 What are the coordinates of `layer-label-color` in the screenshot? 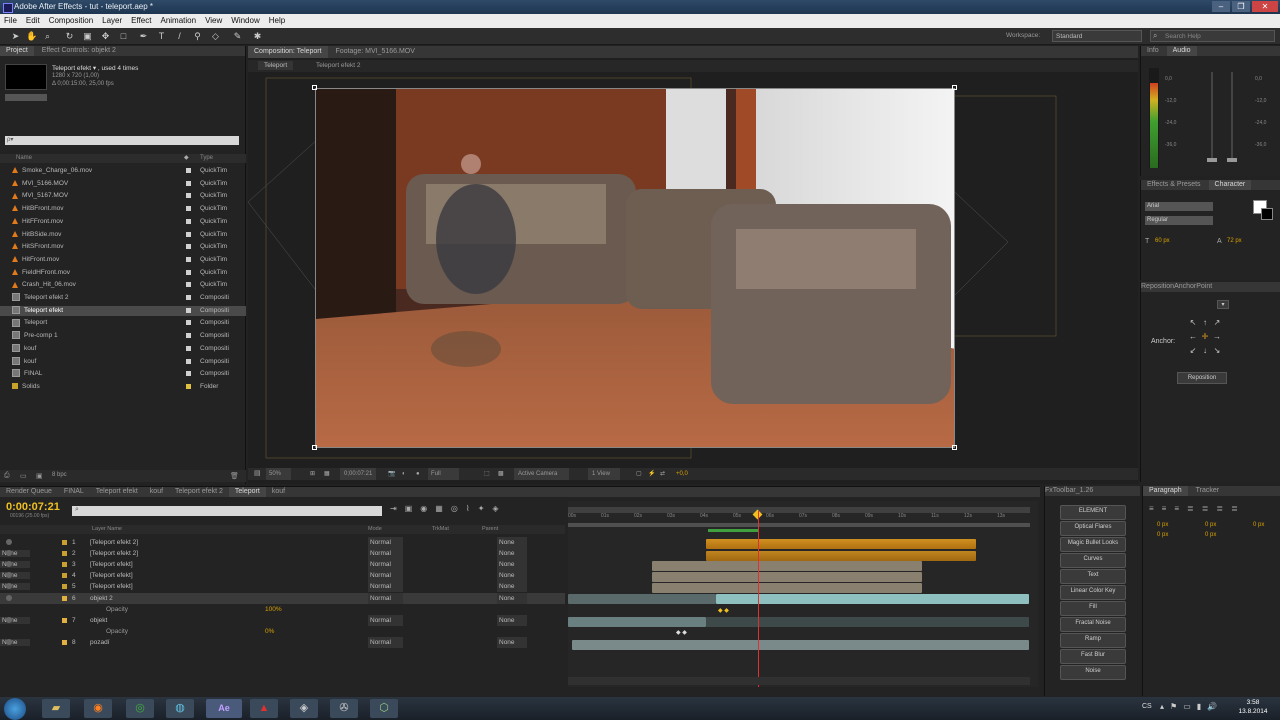 It's located at (64, 542).